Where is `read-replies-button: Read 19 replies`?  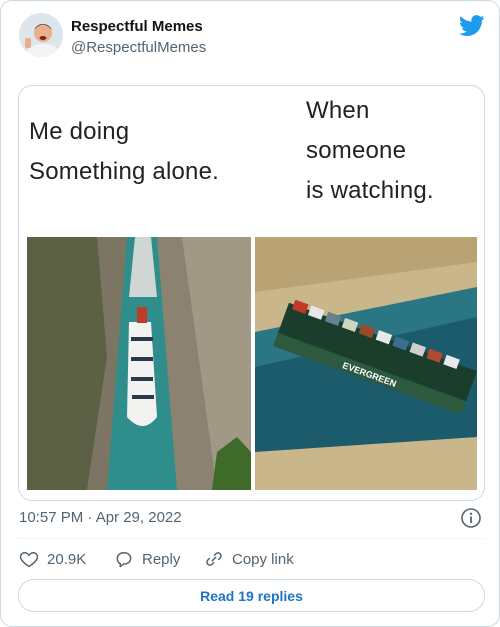
read-replies-button: Read 19 replies is located at coordinates (251, 595).